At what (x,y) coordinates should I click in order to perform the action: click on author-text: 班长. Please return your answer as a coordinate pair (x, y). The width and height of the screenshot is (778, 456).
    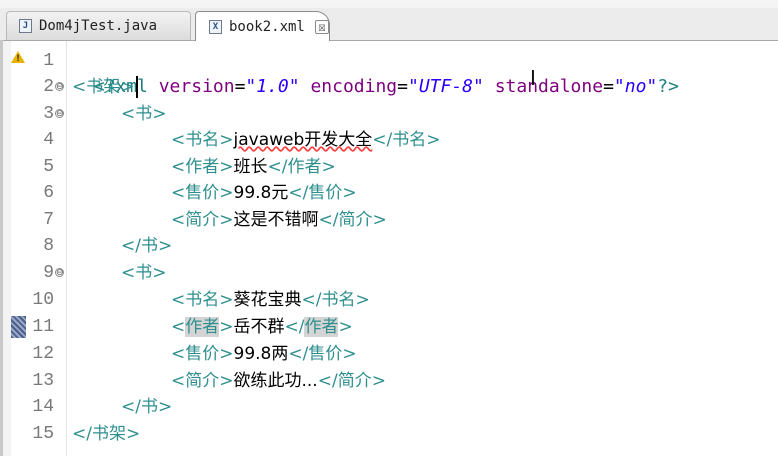
    Looking at the image, I should click on (250, 167).